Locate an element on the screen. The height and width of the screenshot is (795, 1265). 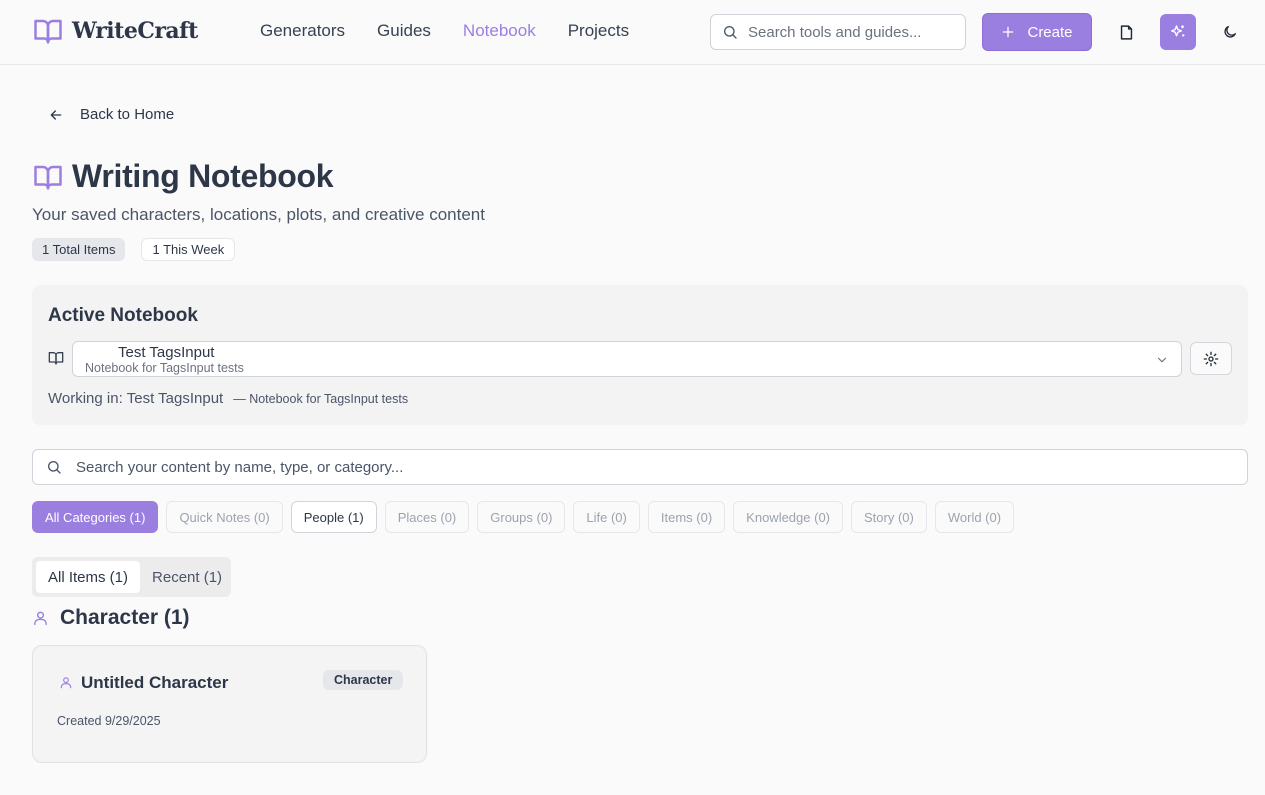
create-button: Create is located at coordinates (1037, 32).